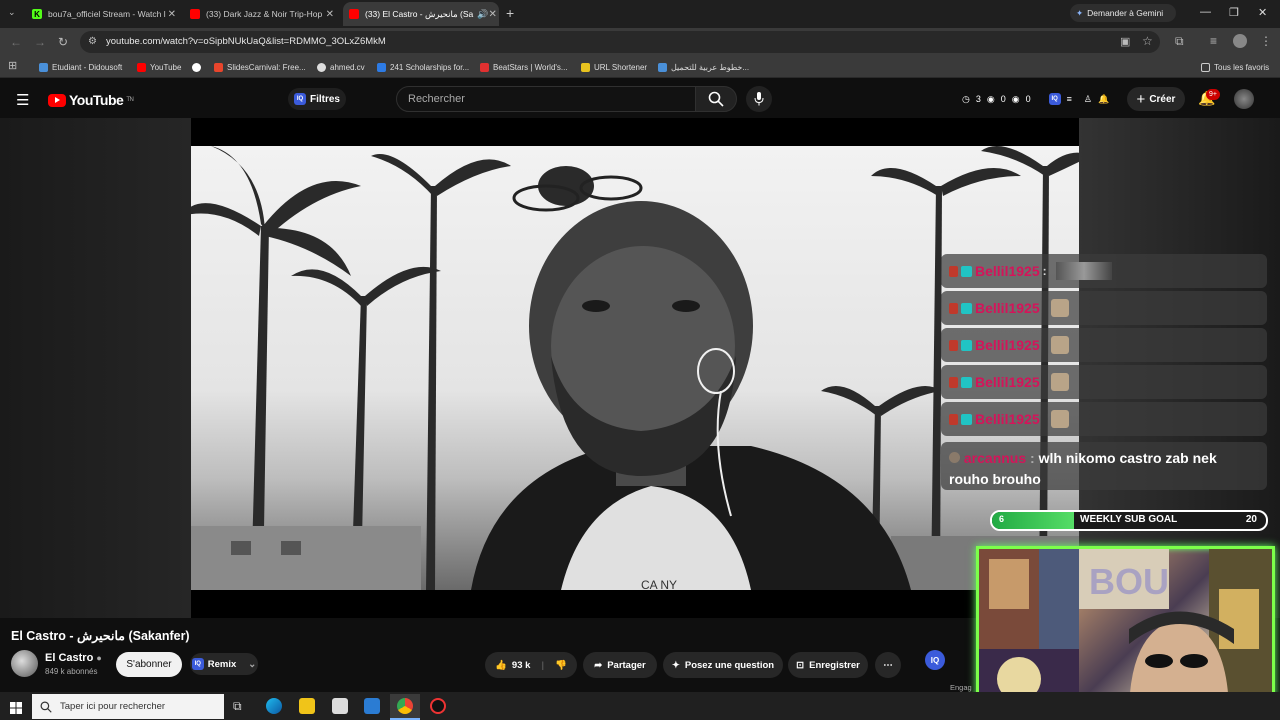  What do you see at coordinates (1069, 99) in the screenshot?
I see `list-icon: ≡` at bounding box center [1069, 99].